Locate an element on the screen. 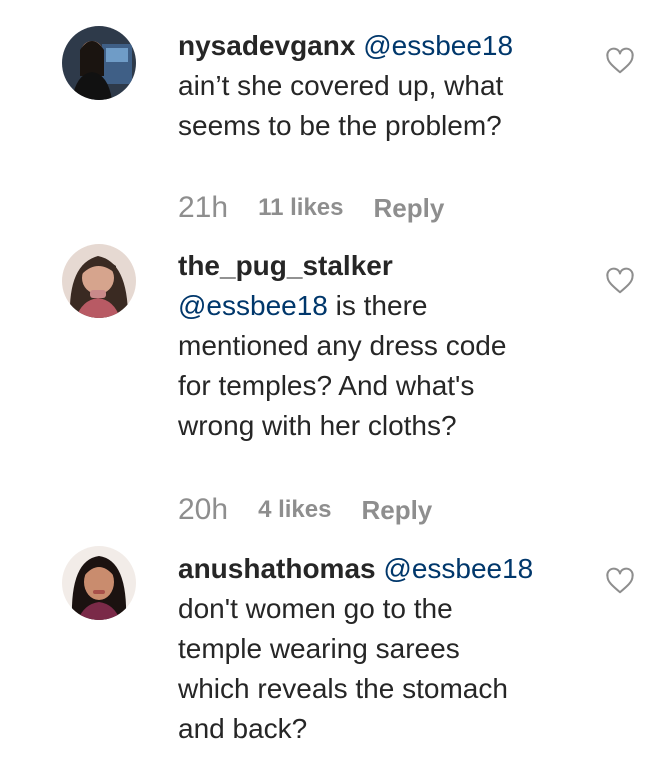 The image size is (670, 783). comment-username: anushathomas is located at coordinates (277, 568).